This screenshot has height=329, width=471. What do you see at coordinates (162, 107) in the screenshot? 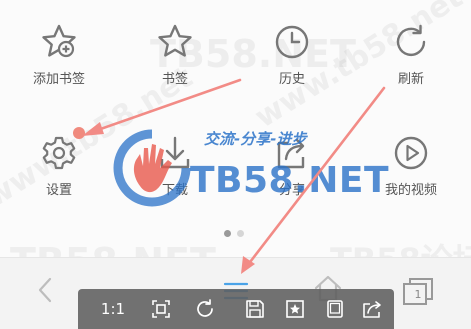
I see `arrow-to-settings` at bounding box center [162, 107].